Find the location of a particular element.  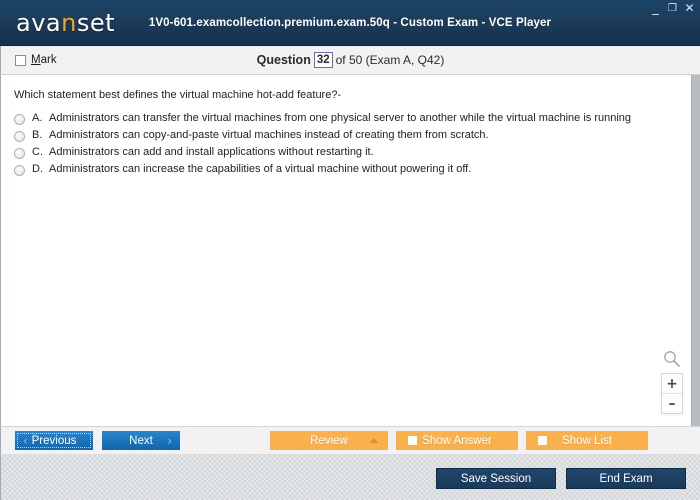

question-counter: Question 32 of 50 (Exam A, Q42) is located at coordinates (350, 60).